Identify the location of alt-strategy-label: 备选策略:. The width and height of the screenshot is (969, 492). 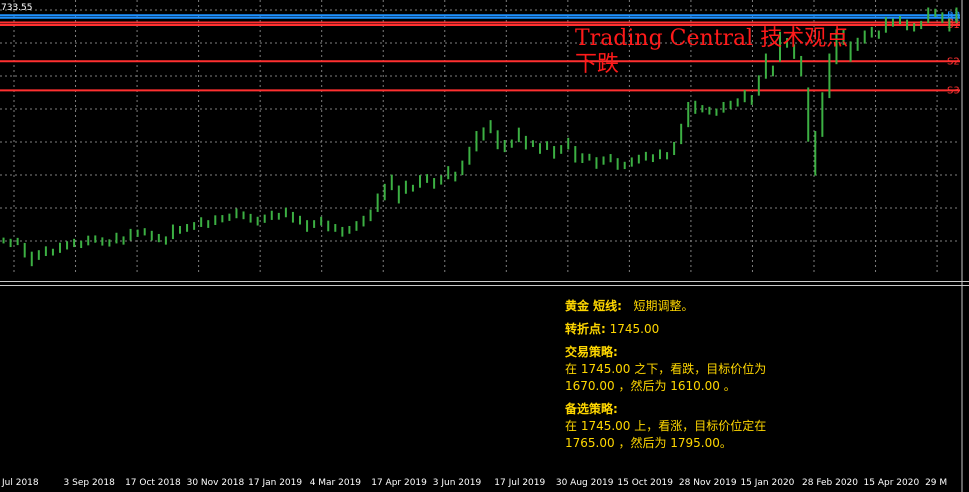
(591, 409).